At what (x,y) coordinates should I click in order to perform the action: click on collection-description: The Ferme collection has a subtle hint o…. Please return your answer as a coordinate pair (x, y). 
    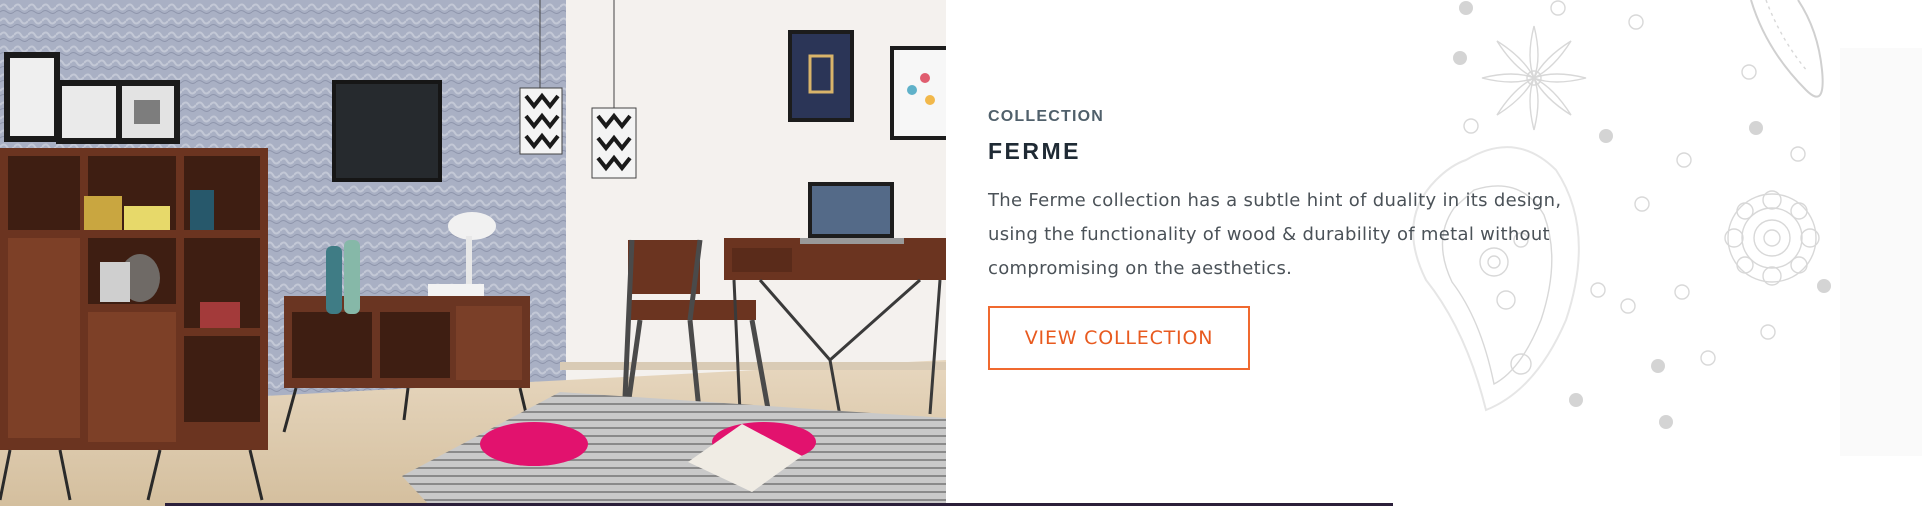
    Looking at the image, I should click on (1275, 234).